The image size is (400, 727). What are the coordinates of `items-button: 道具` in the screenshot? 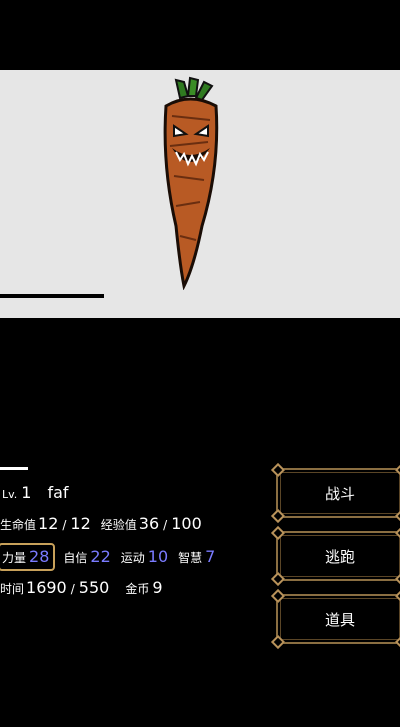 It's located at (335, 619).